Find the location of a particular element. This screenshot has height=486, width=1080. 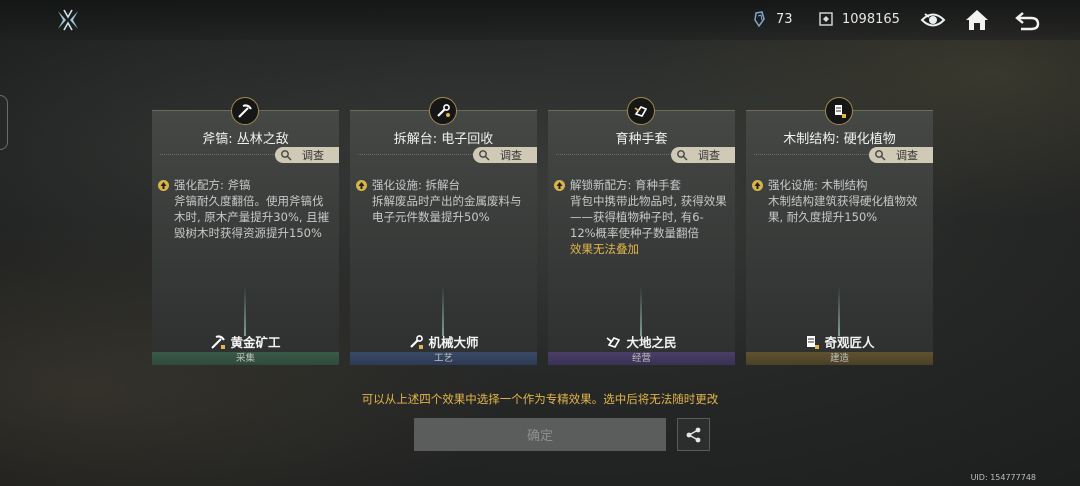

specialty-name: 奇观匠人 is located at coordinates (849, 342).